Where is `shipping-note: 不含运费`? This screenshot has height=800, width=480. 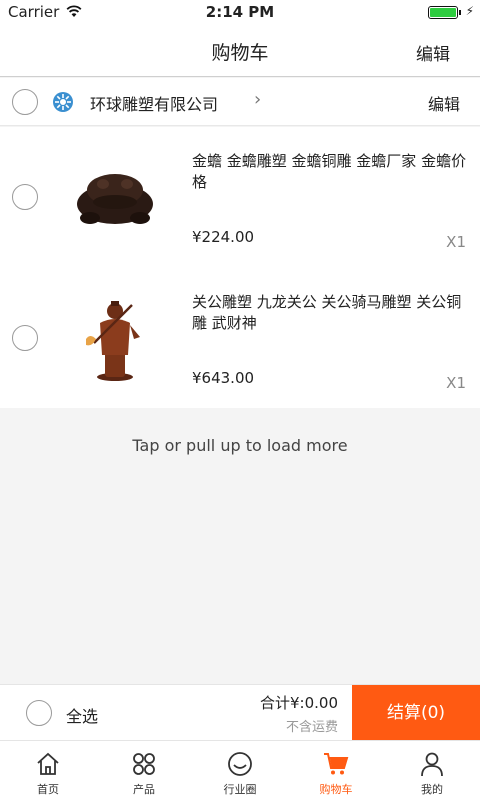 shipping-note: 不含运费 is located at coordinates (311, 727).